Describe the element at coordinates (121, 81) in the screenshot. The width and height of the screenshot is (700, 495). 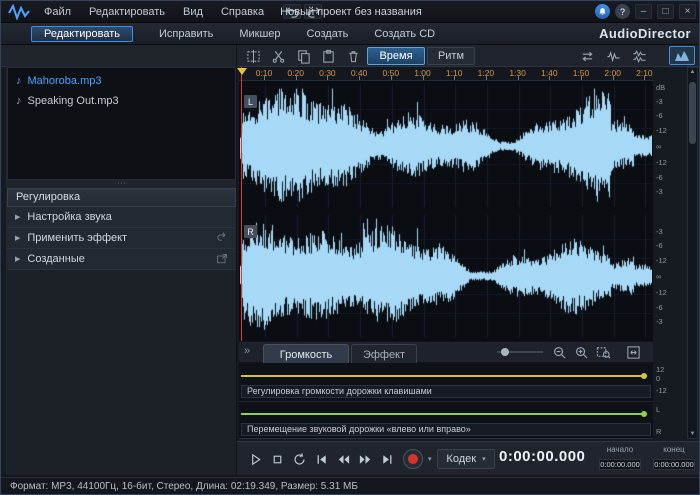
I see `list-item: ♪ Mahoroba.mp3` at that location.